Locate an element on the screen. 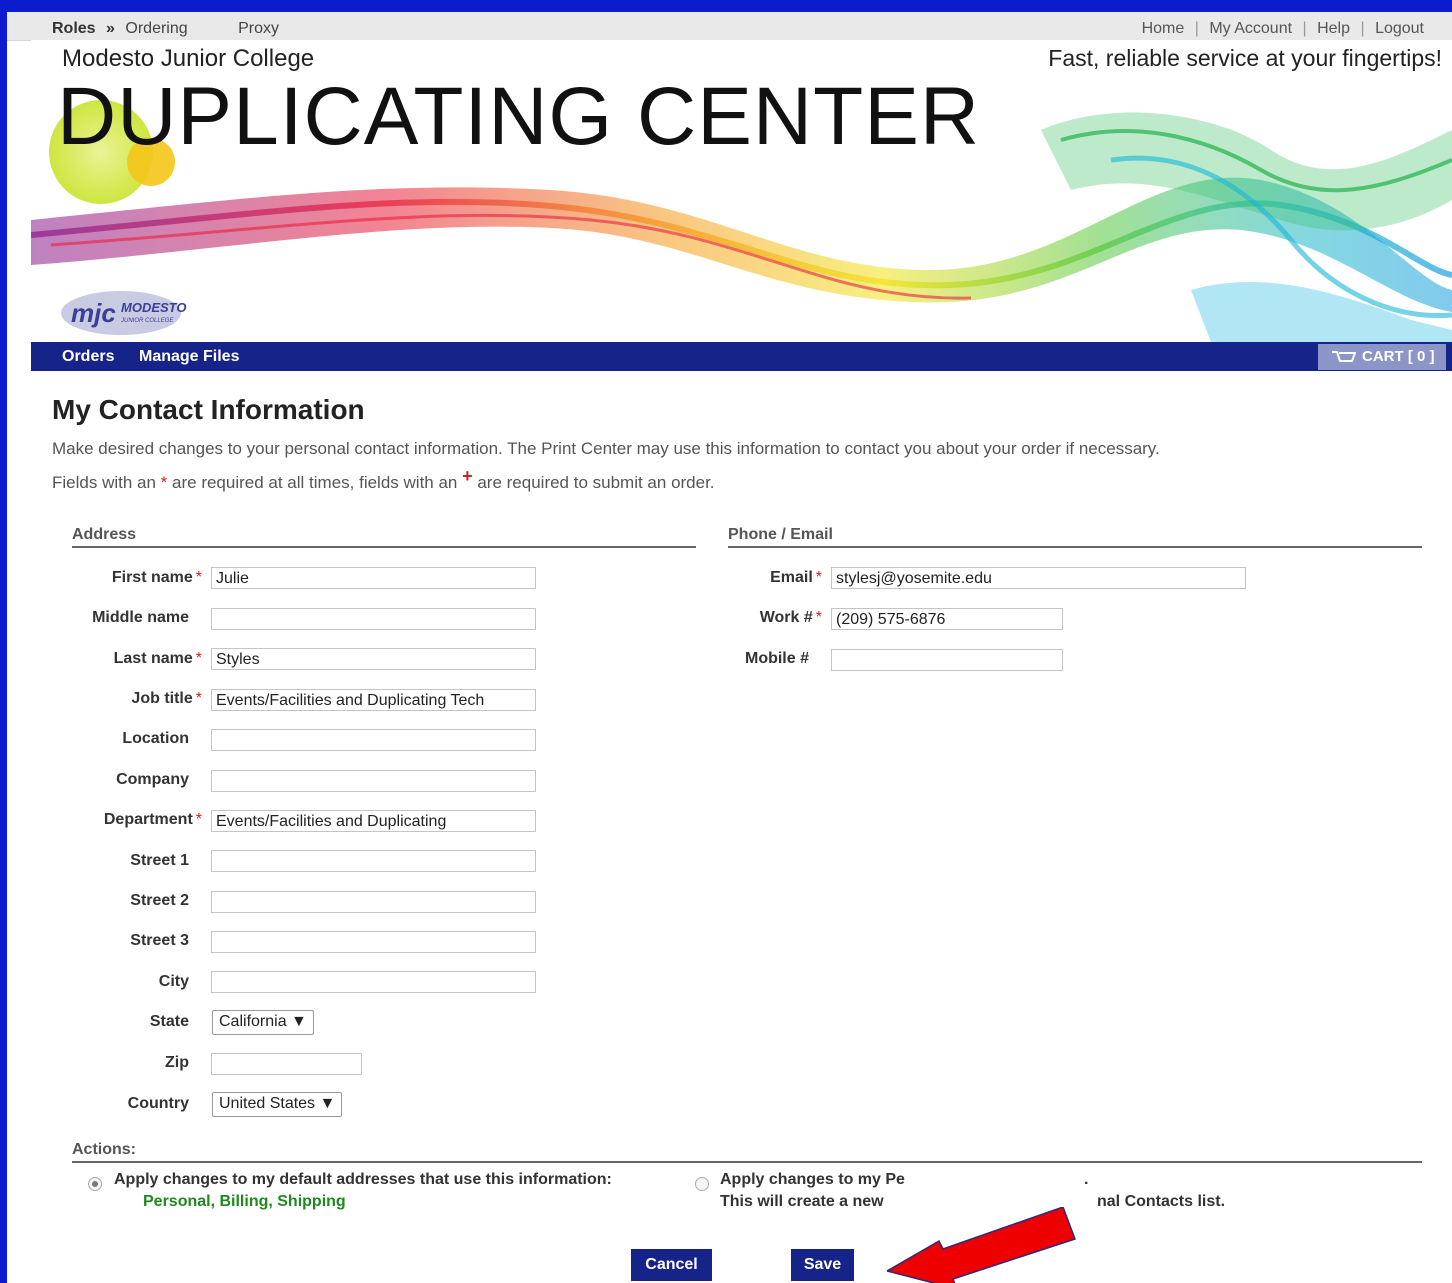 This screenshot has height=1283, width=1452. last-name-field: Styles is located at coordinates (373, 659).